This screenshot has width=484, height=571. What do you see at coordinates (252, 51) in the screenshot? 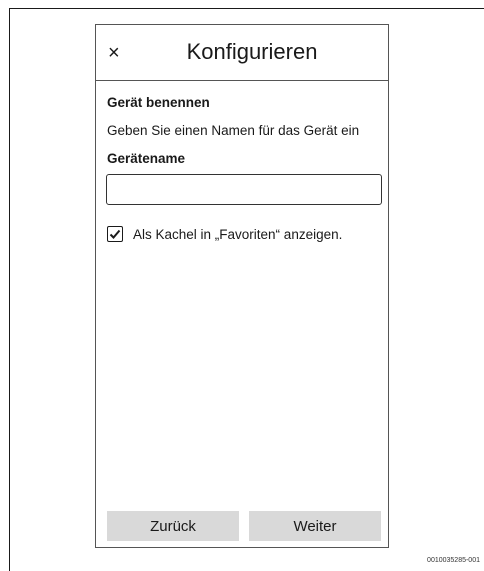
I see `page-title: Konfigurieren` at bounding box center [252, 51].